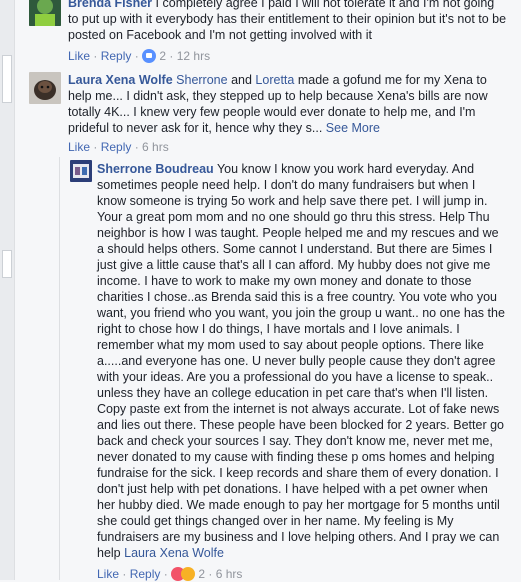  I want to click on haha-reaction-icon, so click(188, 574).